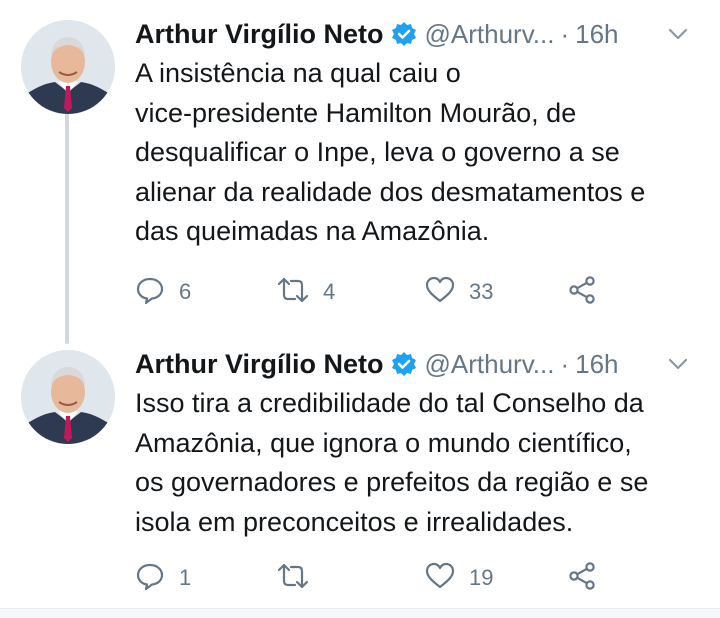 The width and height of the screenshot is (720, 618). I want to click on reply-button: 1, so click(163, 578).